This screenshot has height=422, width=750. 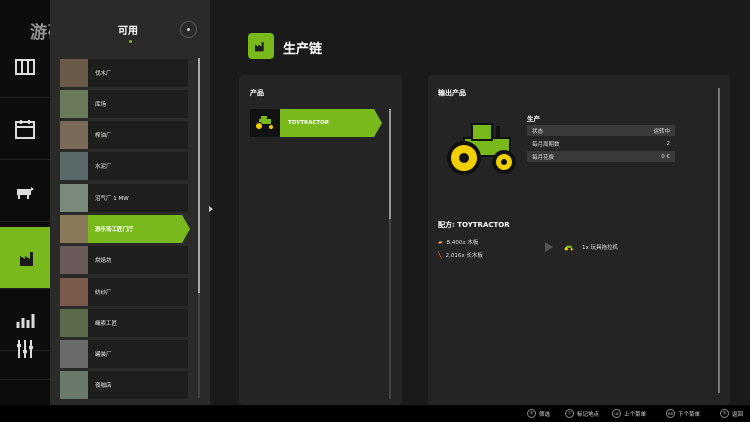 I want to click on button-key-icon: RB, so click(x=670, y=413).